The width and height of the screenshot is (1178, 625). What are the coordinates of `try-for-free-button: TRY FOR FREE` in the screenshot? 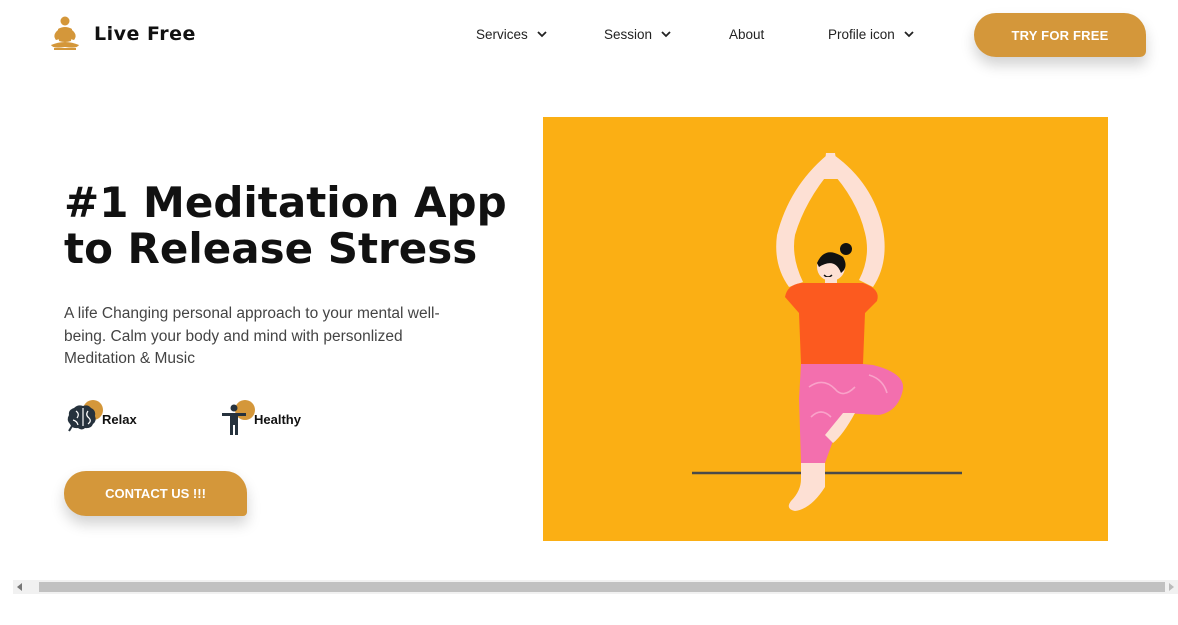 It's located at (1060, 35).